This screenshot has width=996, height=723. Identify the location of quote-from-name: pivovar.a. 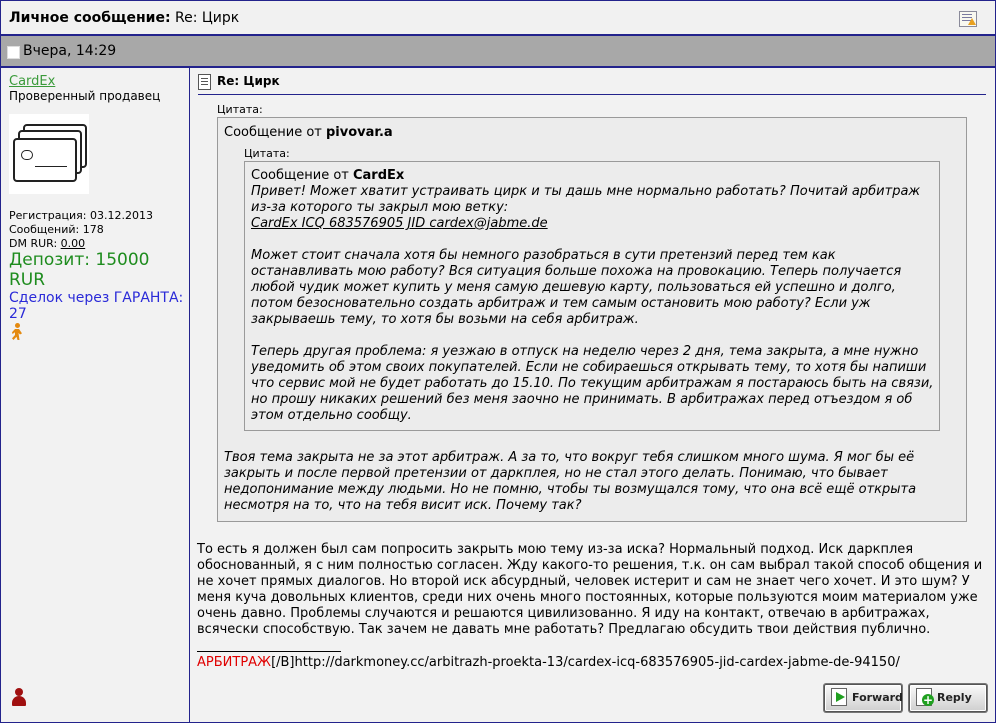
(359, 132).